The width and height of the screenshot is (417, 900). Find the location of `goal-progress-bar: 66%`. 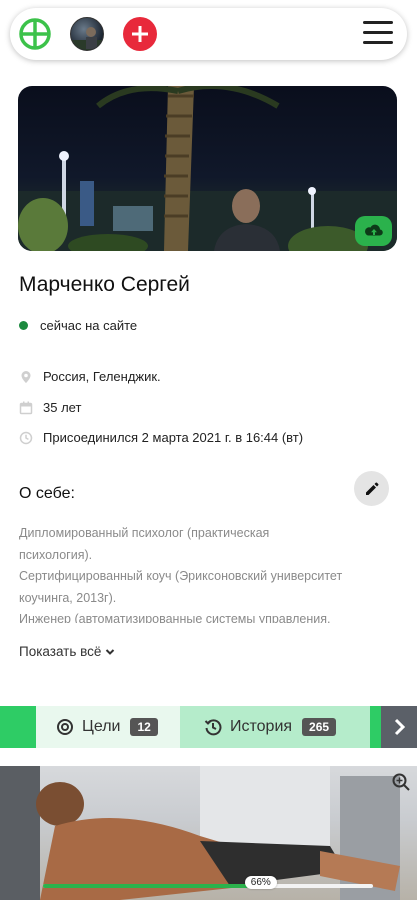

goal-progress-bar: 66% is located at coordinates (208, 882).